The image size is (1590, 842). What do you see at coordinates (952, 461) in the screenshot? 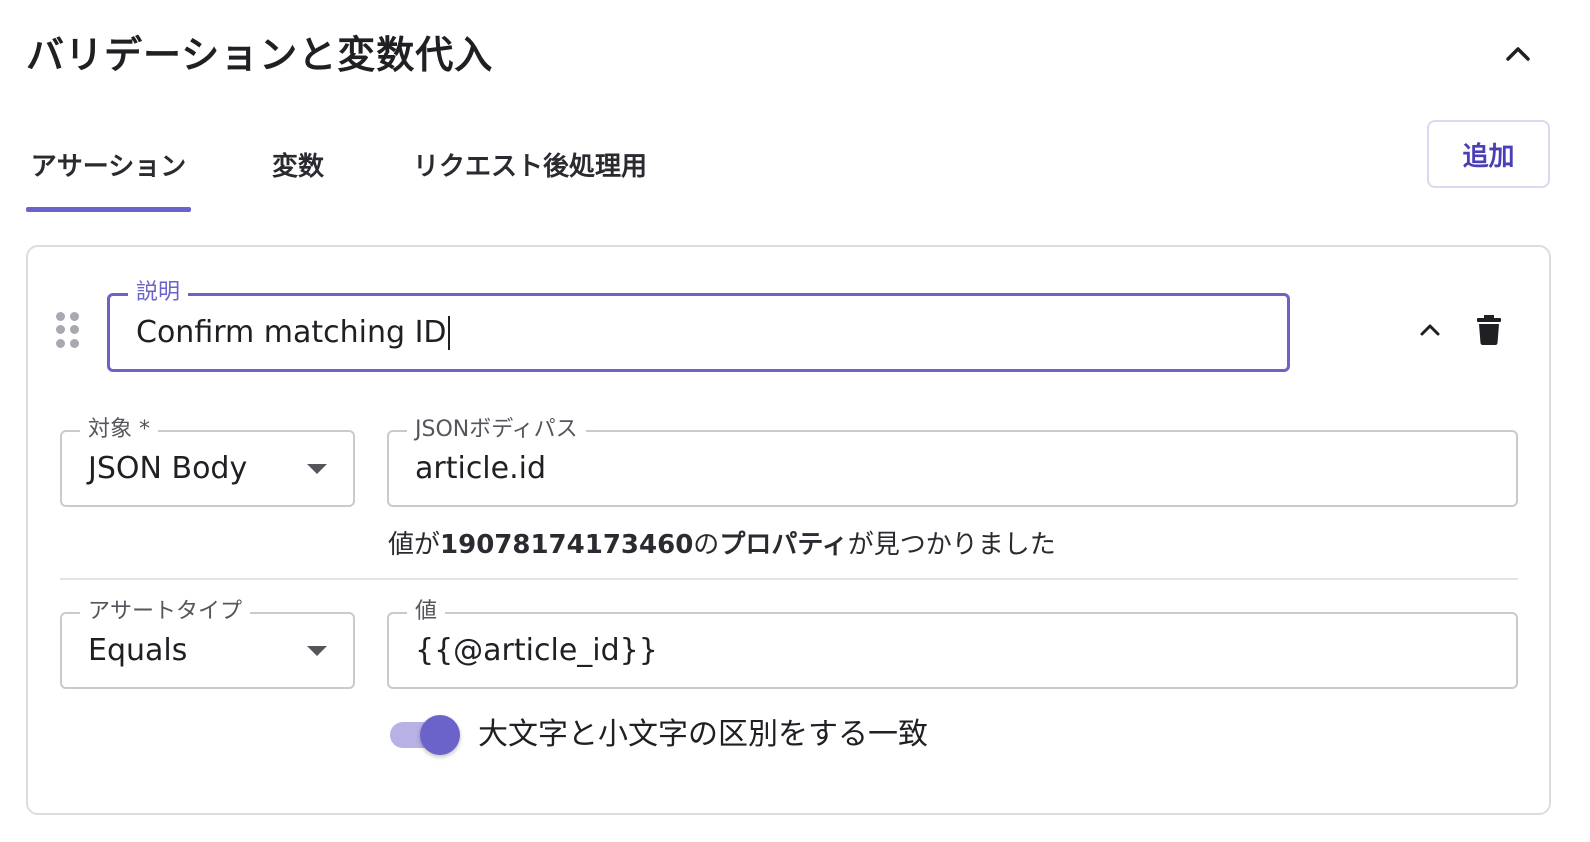
I see `json-path-field: JSONボディパス article.id` at bounding box center [952, 461].